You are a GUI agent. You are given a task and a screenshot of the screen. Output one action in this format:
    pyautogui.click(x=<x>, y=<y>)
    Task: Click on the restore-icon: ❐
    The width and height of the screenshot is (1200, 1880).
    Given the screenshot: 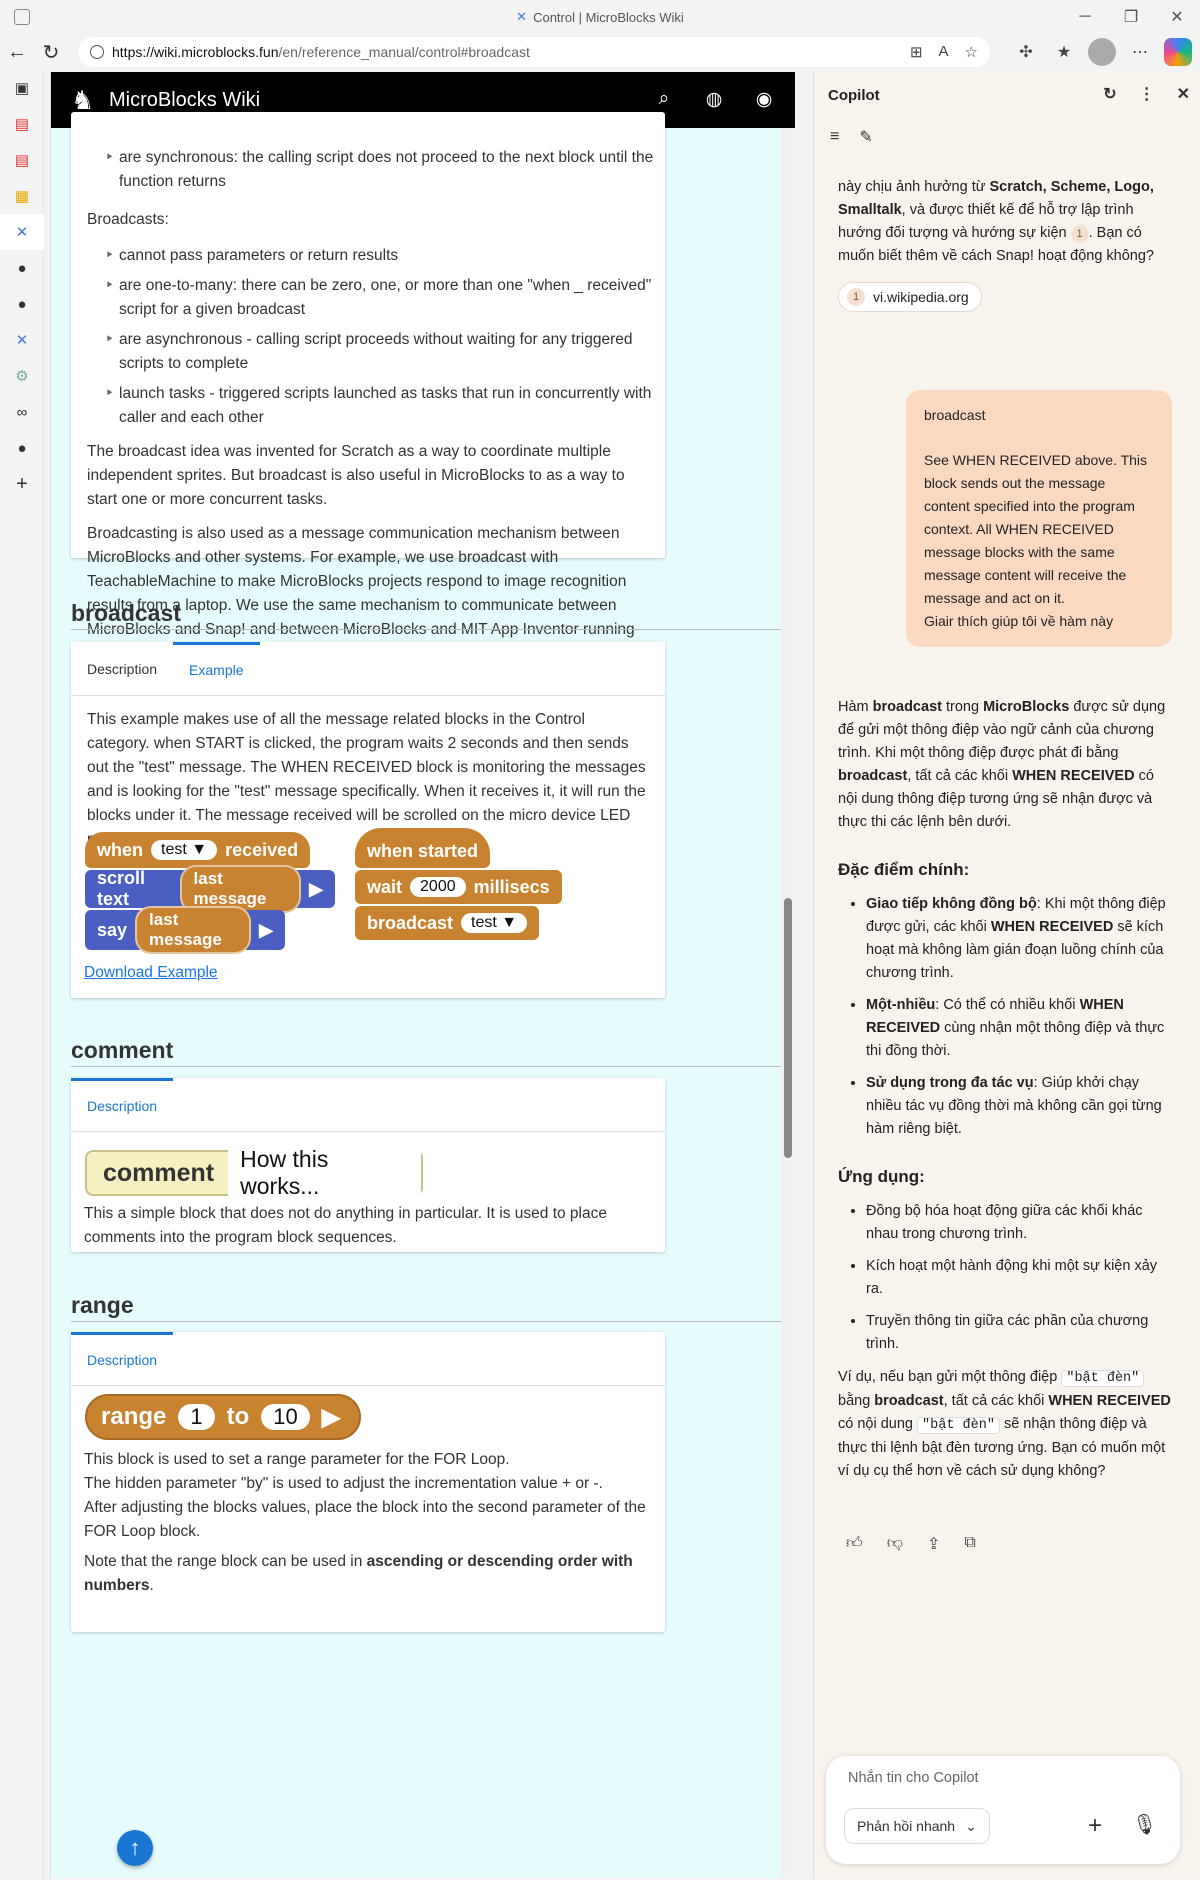 What is the action you would take?
    pyautogui.click(x=1131, y=17)
    